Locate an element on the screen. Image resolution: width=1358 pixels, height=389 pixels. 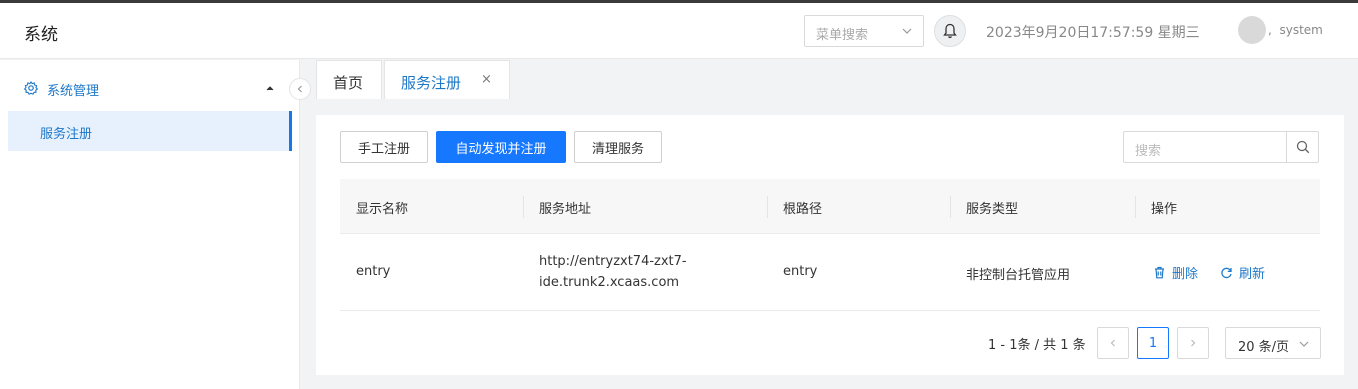
search-icon is located at coordinates (1302, 147).